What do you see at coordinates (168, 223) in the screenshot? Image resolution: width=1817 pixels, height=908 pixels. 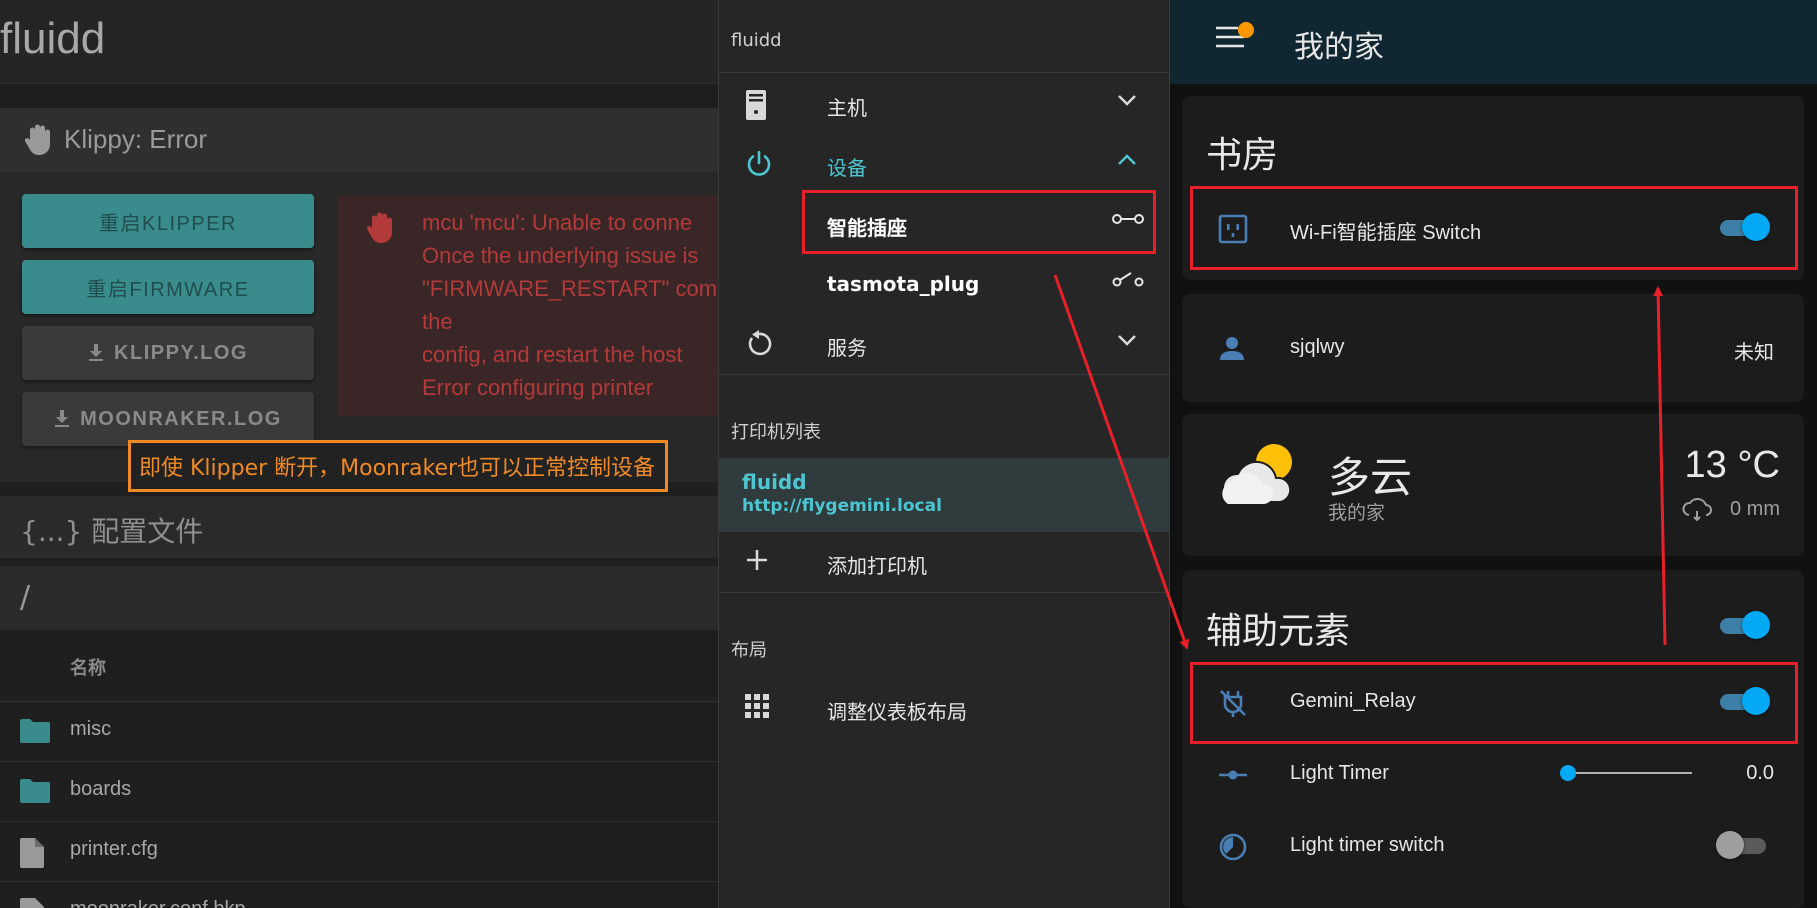 I see `restart-klipper-label: 重启KLIPPER` at bounding box center [168, 223].